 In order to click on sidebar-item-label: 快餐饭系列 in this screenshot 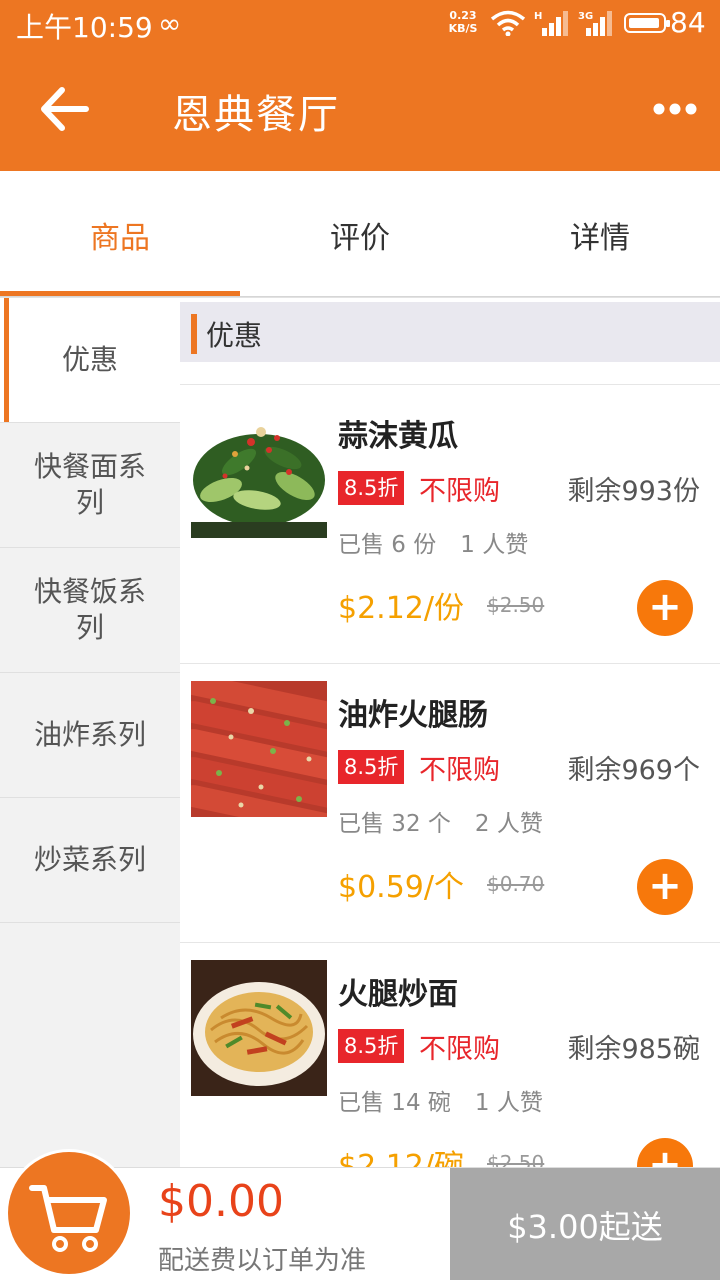, I will do `click(89, 609)`.